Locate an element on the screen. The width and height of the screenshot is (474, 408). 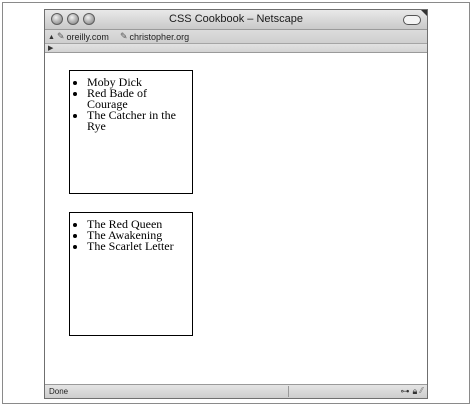
status-divider is located at coordinates (288, 391).